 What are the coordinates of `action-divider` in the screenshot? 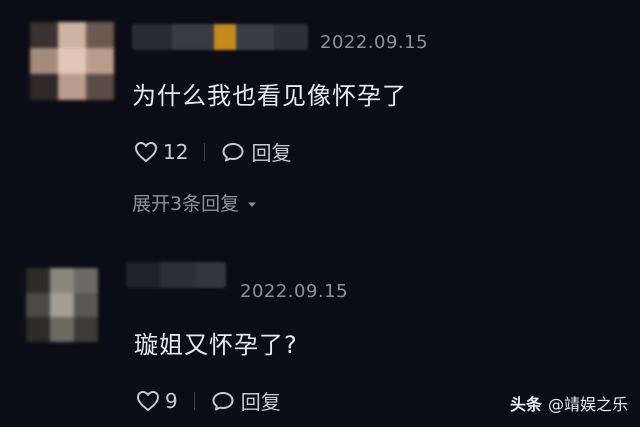 It's located at (194, 400).